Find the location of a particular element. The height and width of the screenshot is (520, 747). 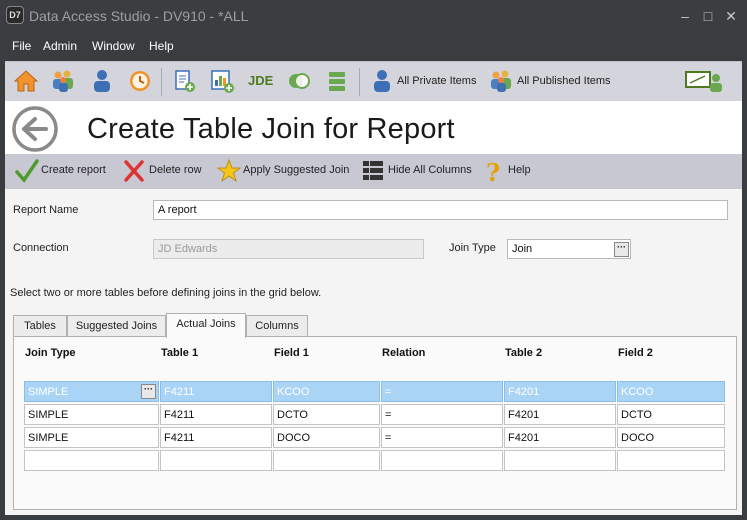

maximize-button: □ is located at coordinates (708, 16).